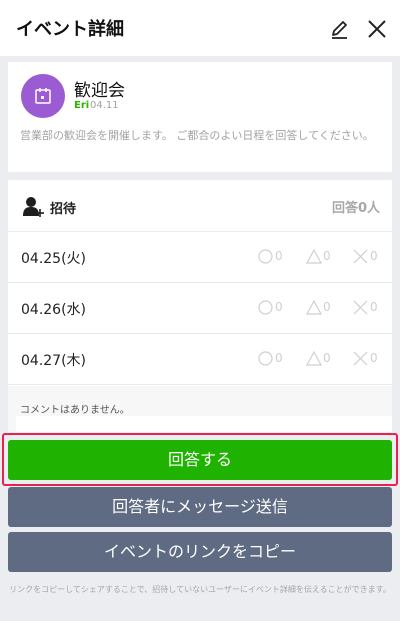 The width and height of the screenshot is (400, 621). Describe the element at coordinates (70, 29) in the screenshot. I see `page-title: イベント詳細` at that location.